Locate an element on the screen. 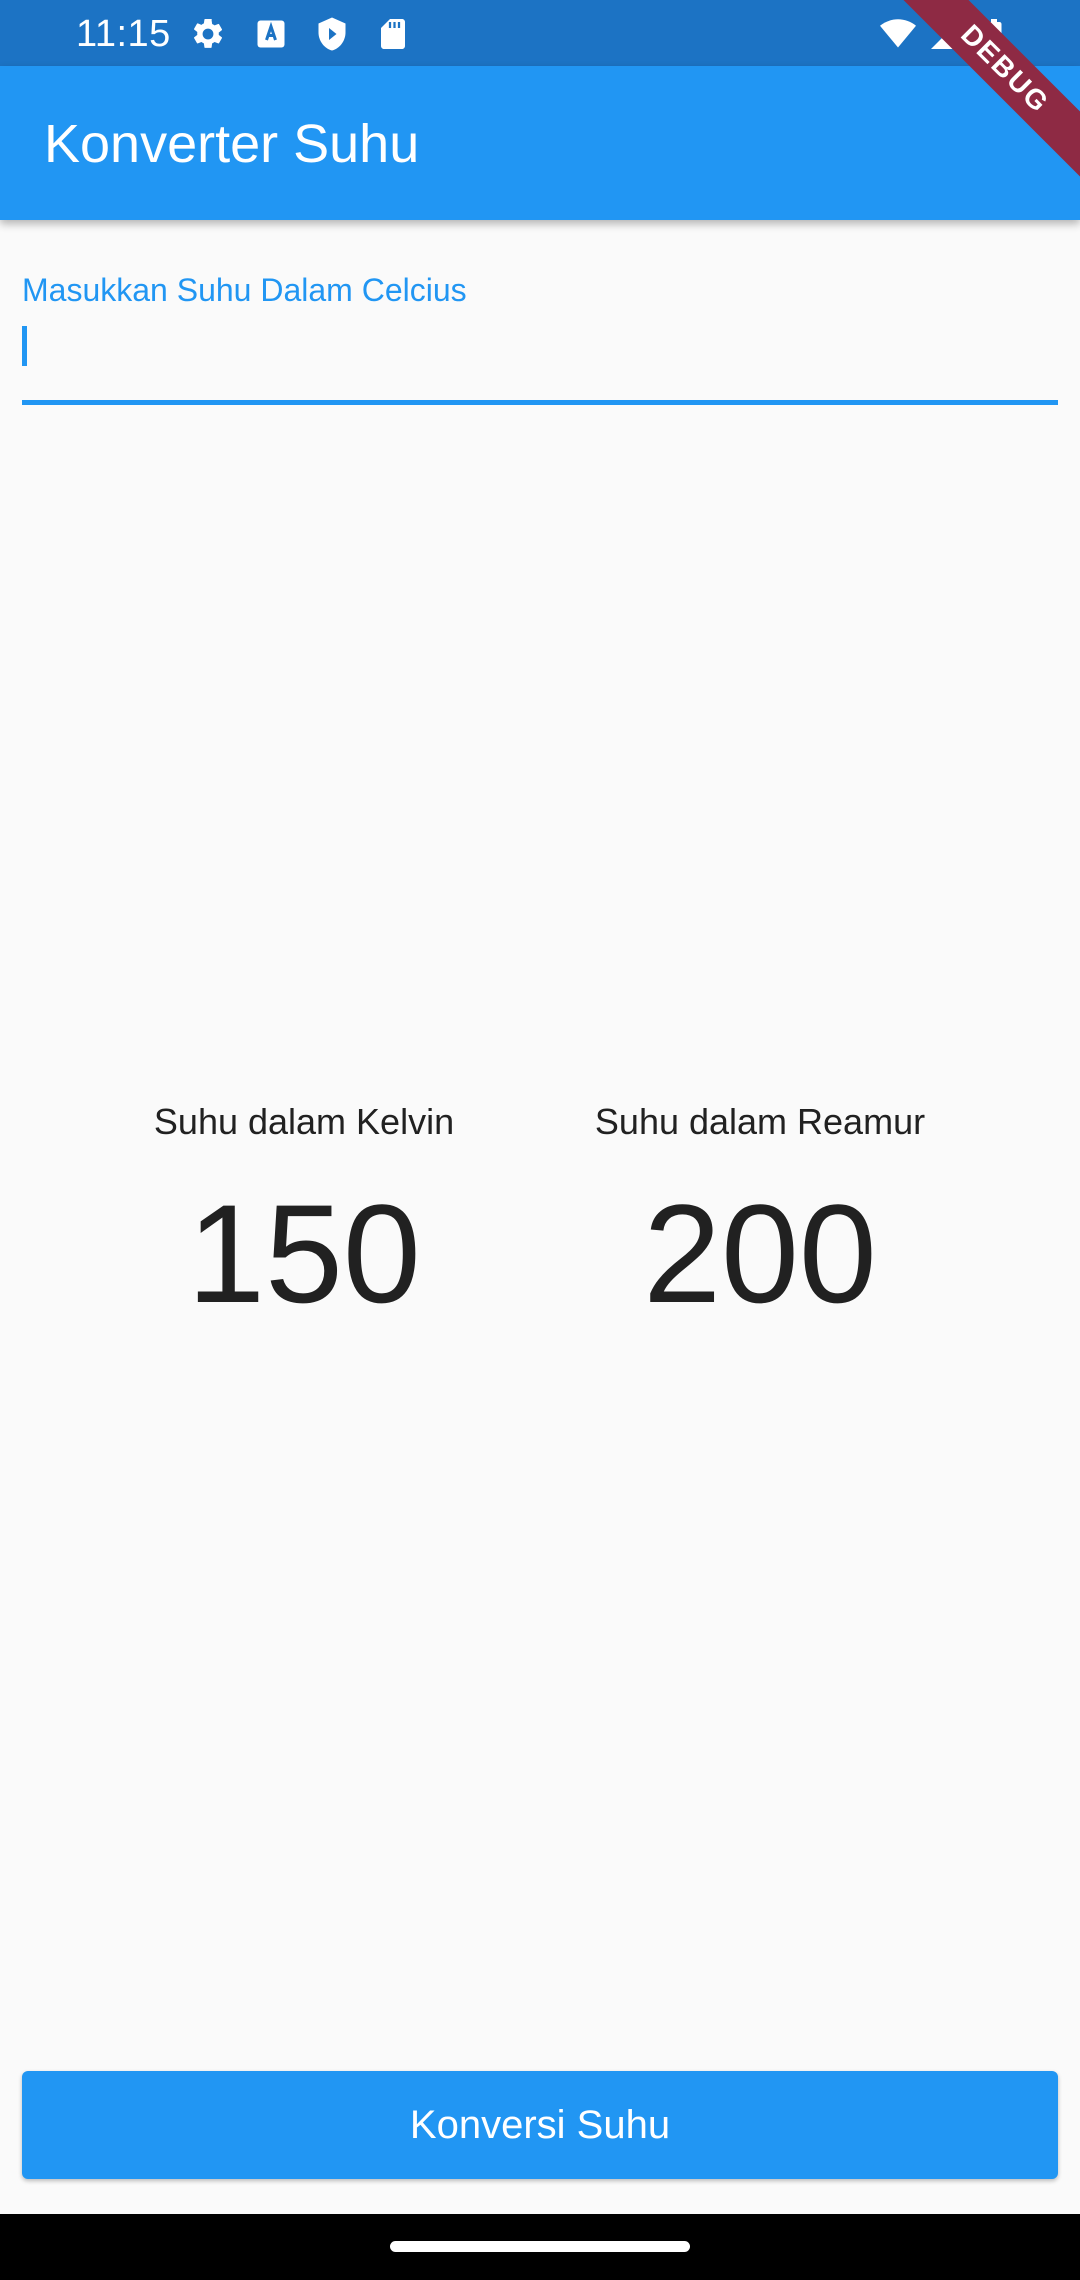 This screenshot has height=2280, width=1080. kelvin-value: 150 is located at coordinates (304, 1253).